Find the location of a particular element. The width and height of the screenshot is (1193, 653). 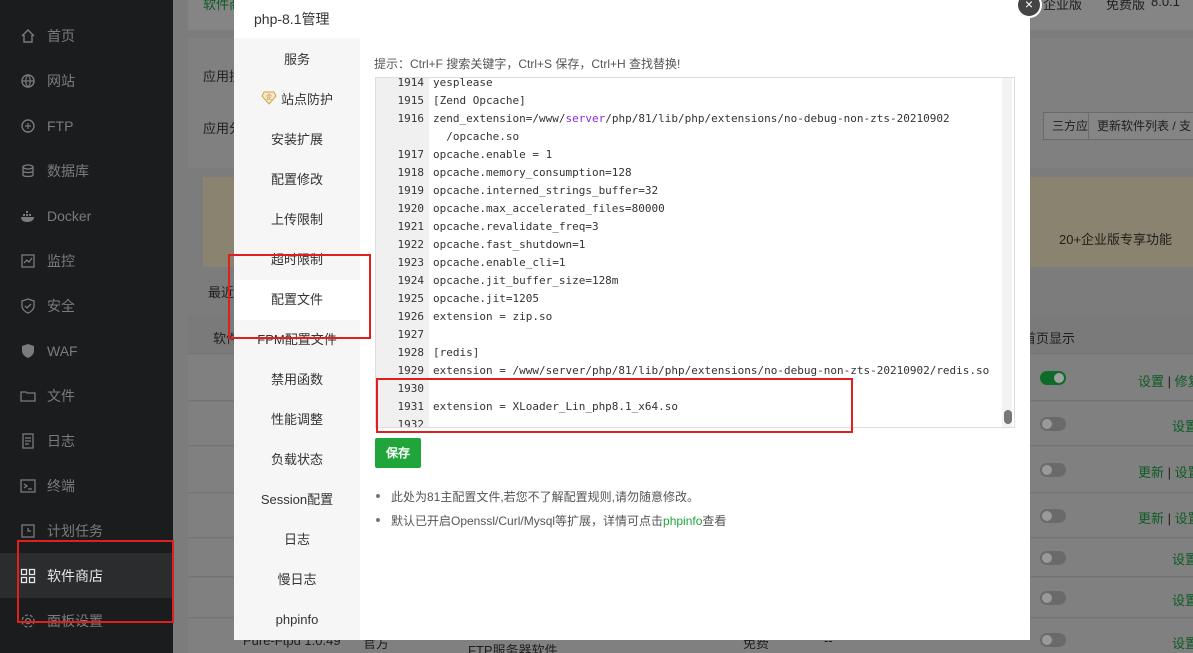

code-text: opcache.jit=1205 is located at coordinates (486, 298).